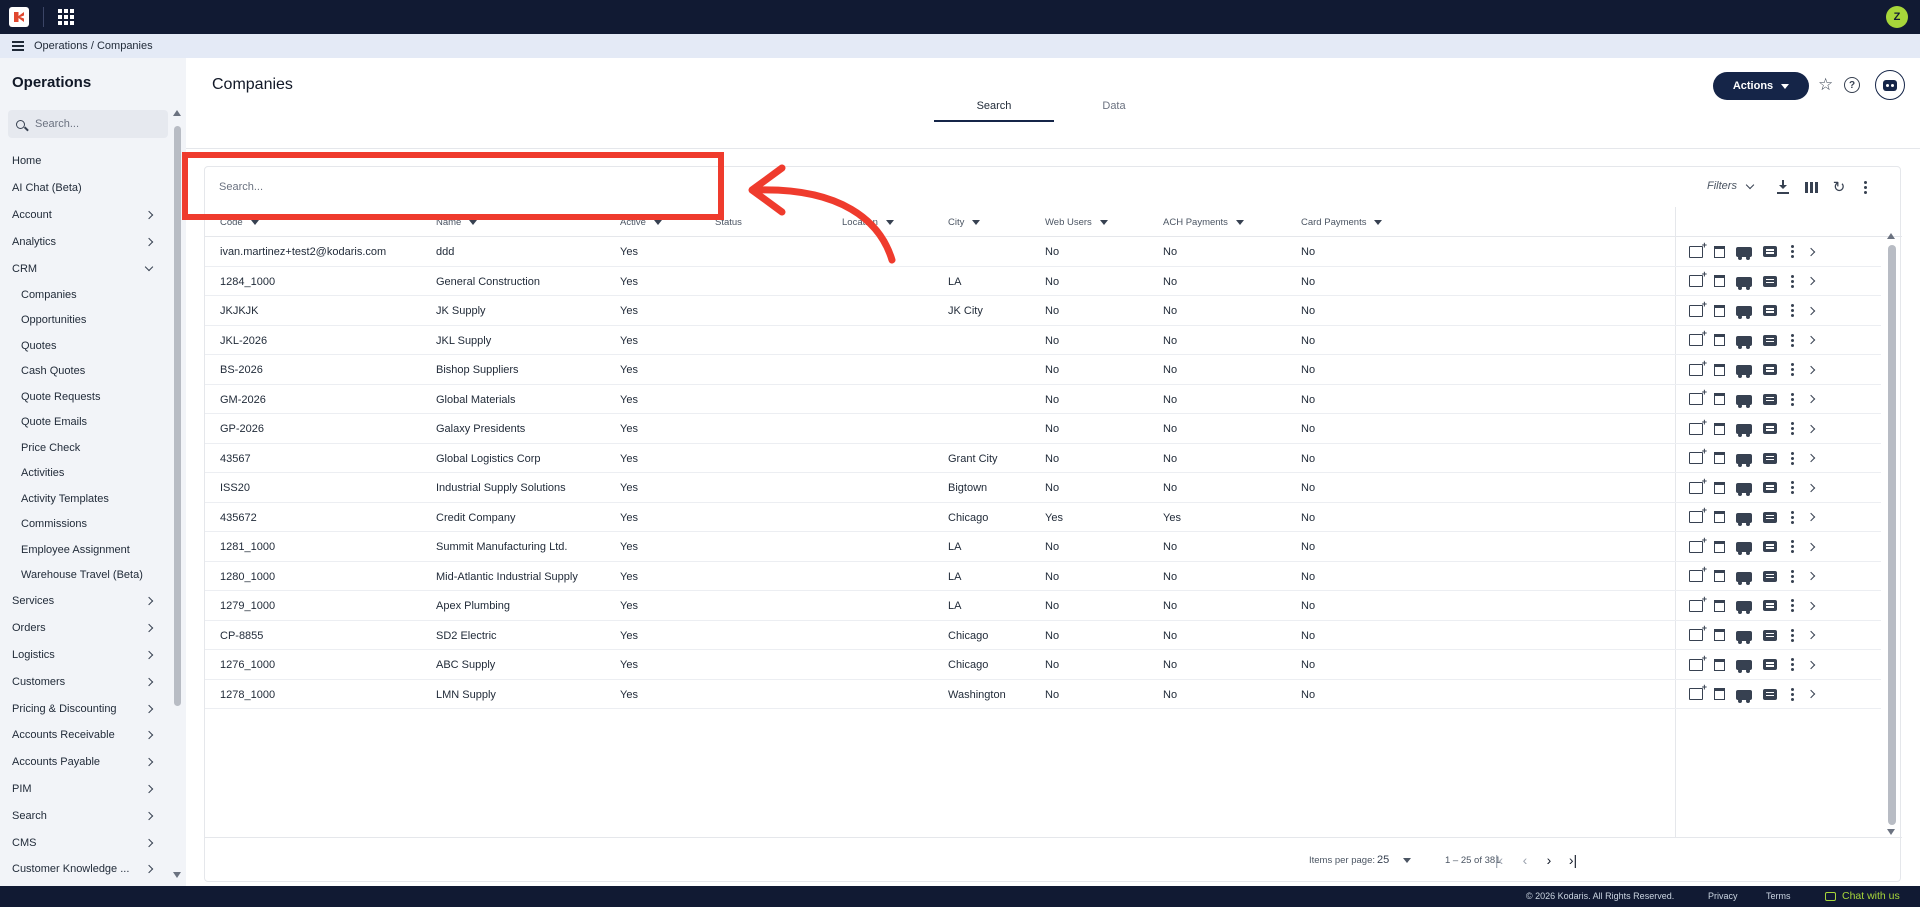  What do you see at coordinates (85, 708) in the screenshot?
I see `sidebar-item: Pricing & Discounting` at bounding box center [85, 708].